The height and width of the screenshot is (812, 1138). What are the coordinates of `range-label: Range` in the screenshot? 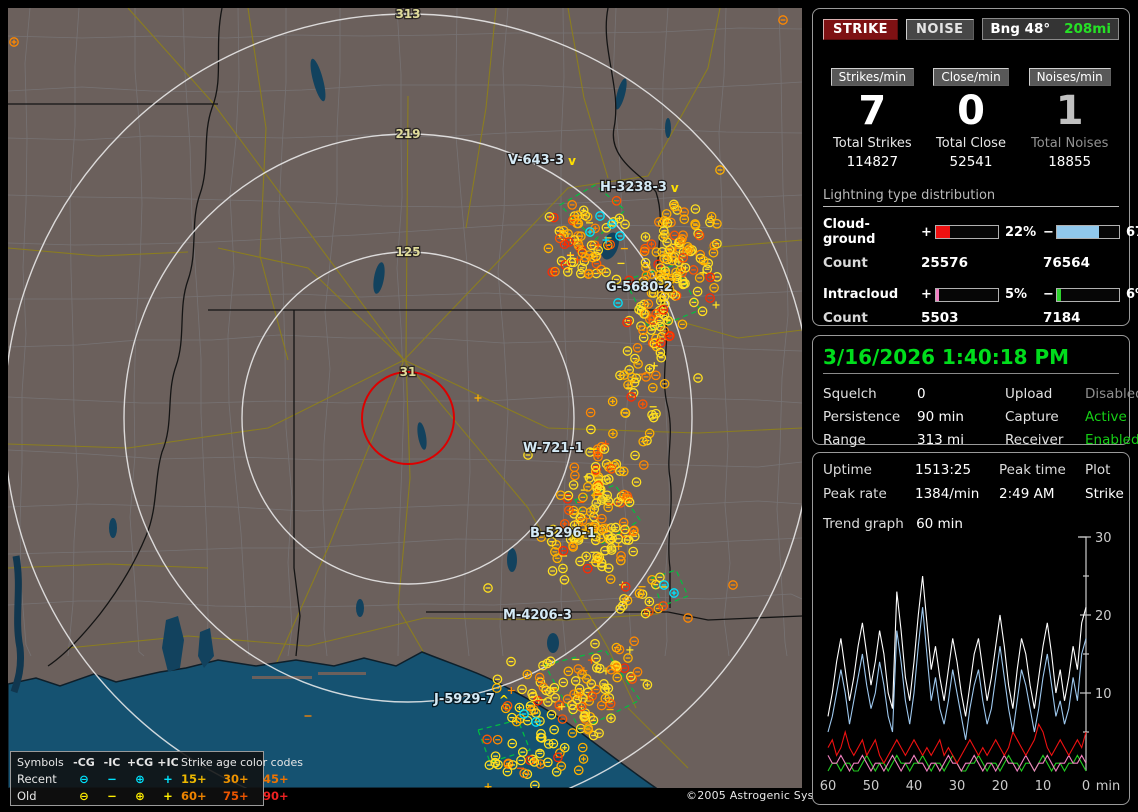 It's located at (844, 440).